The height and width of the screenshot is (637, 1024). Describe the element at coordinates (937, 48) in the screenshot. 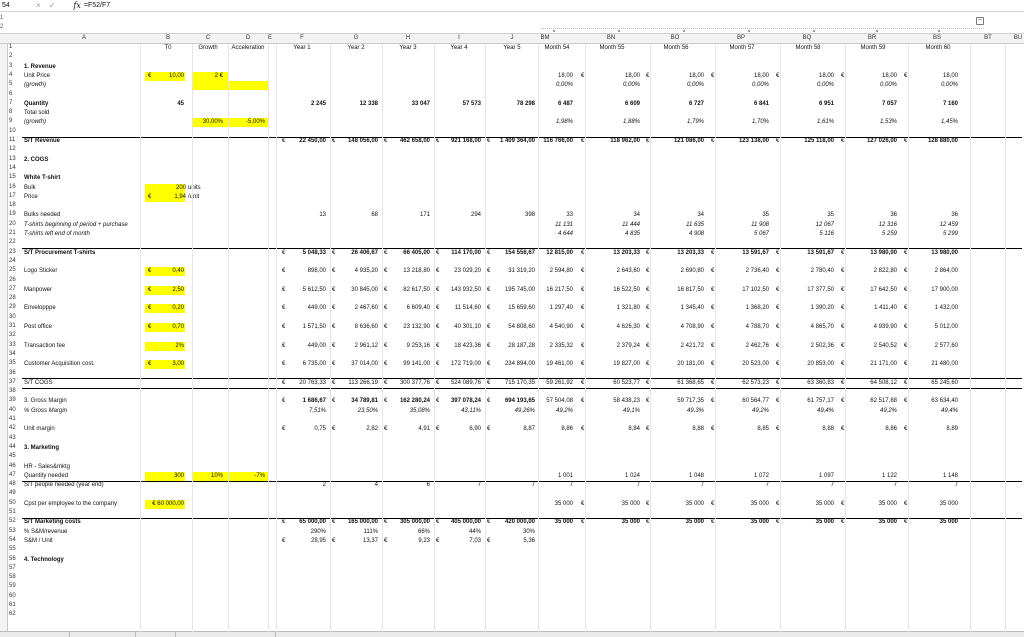

I see `column-title-bs: Month 60` at that location.